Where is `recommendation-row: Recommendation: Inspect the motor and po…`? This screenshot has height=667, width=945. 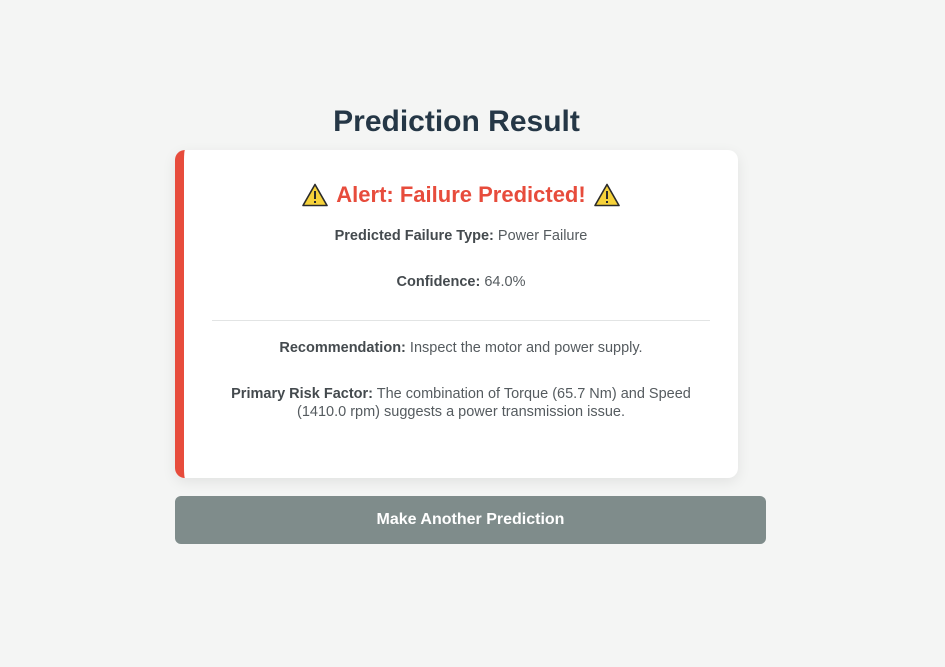
recommendation-row: Recommendation: Inspect the motor and po… is located at coordinates (461, 348).